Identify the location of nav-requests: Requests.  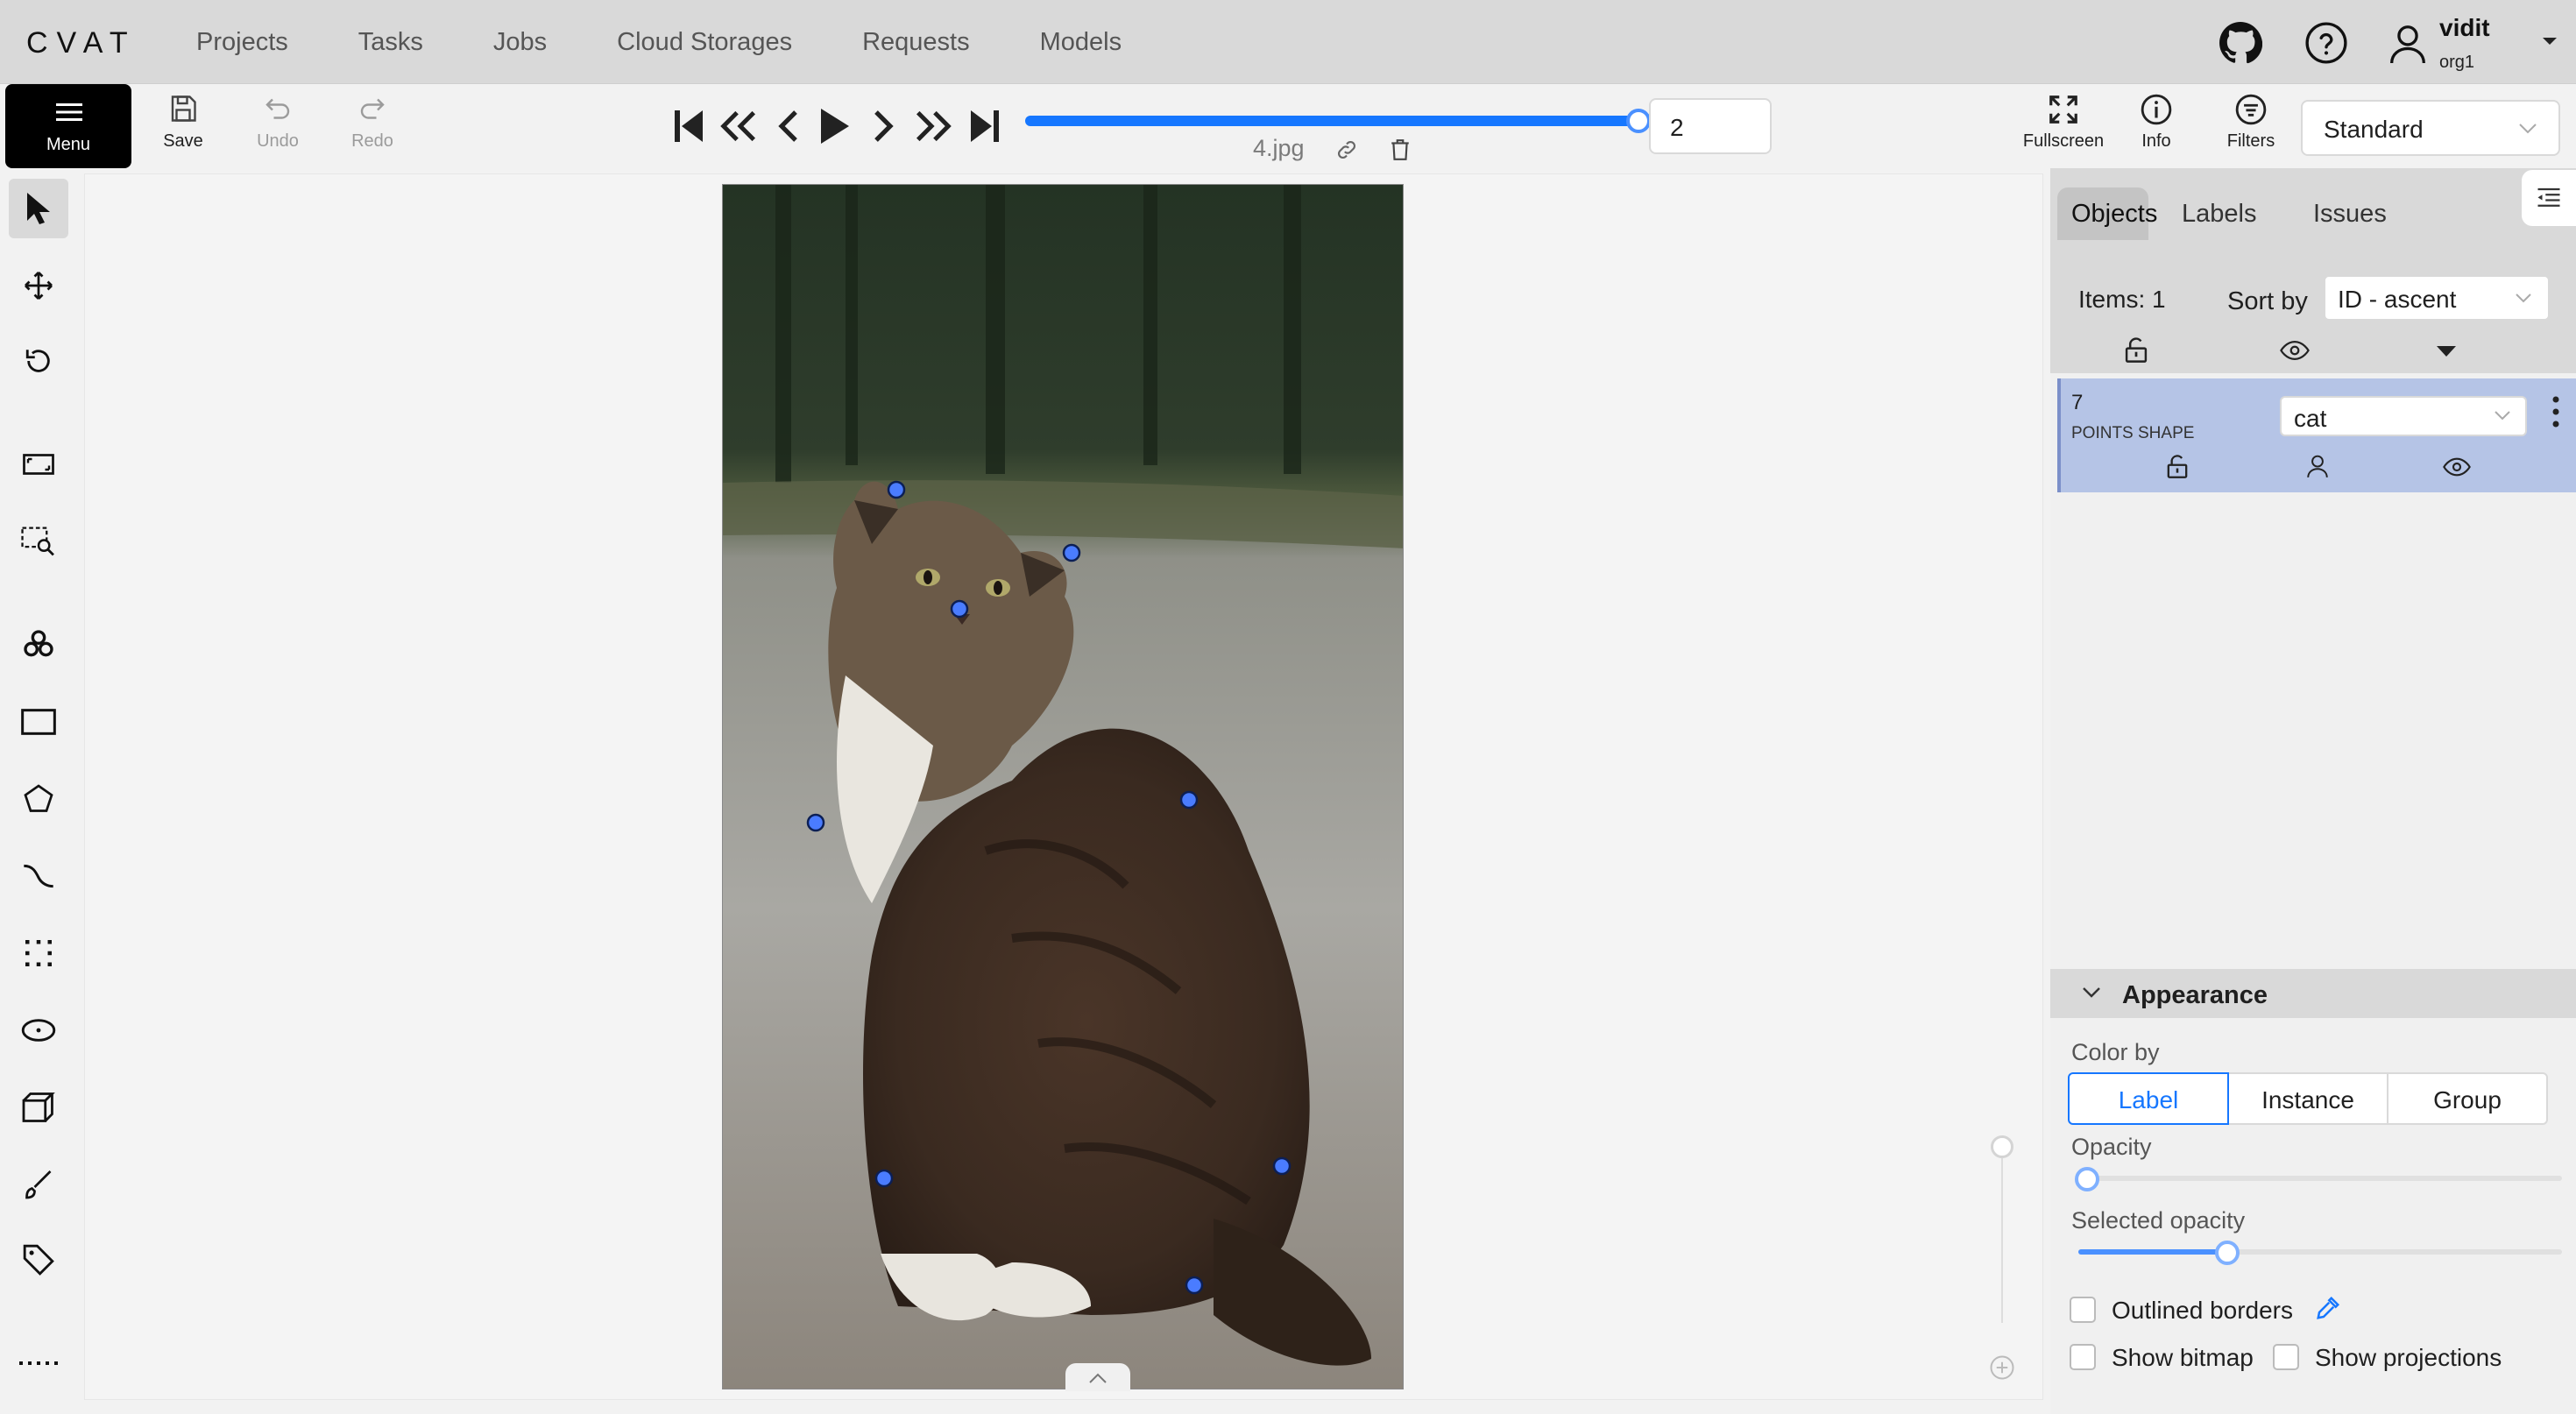
(916, 42).